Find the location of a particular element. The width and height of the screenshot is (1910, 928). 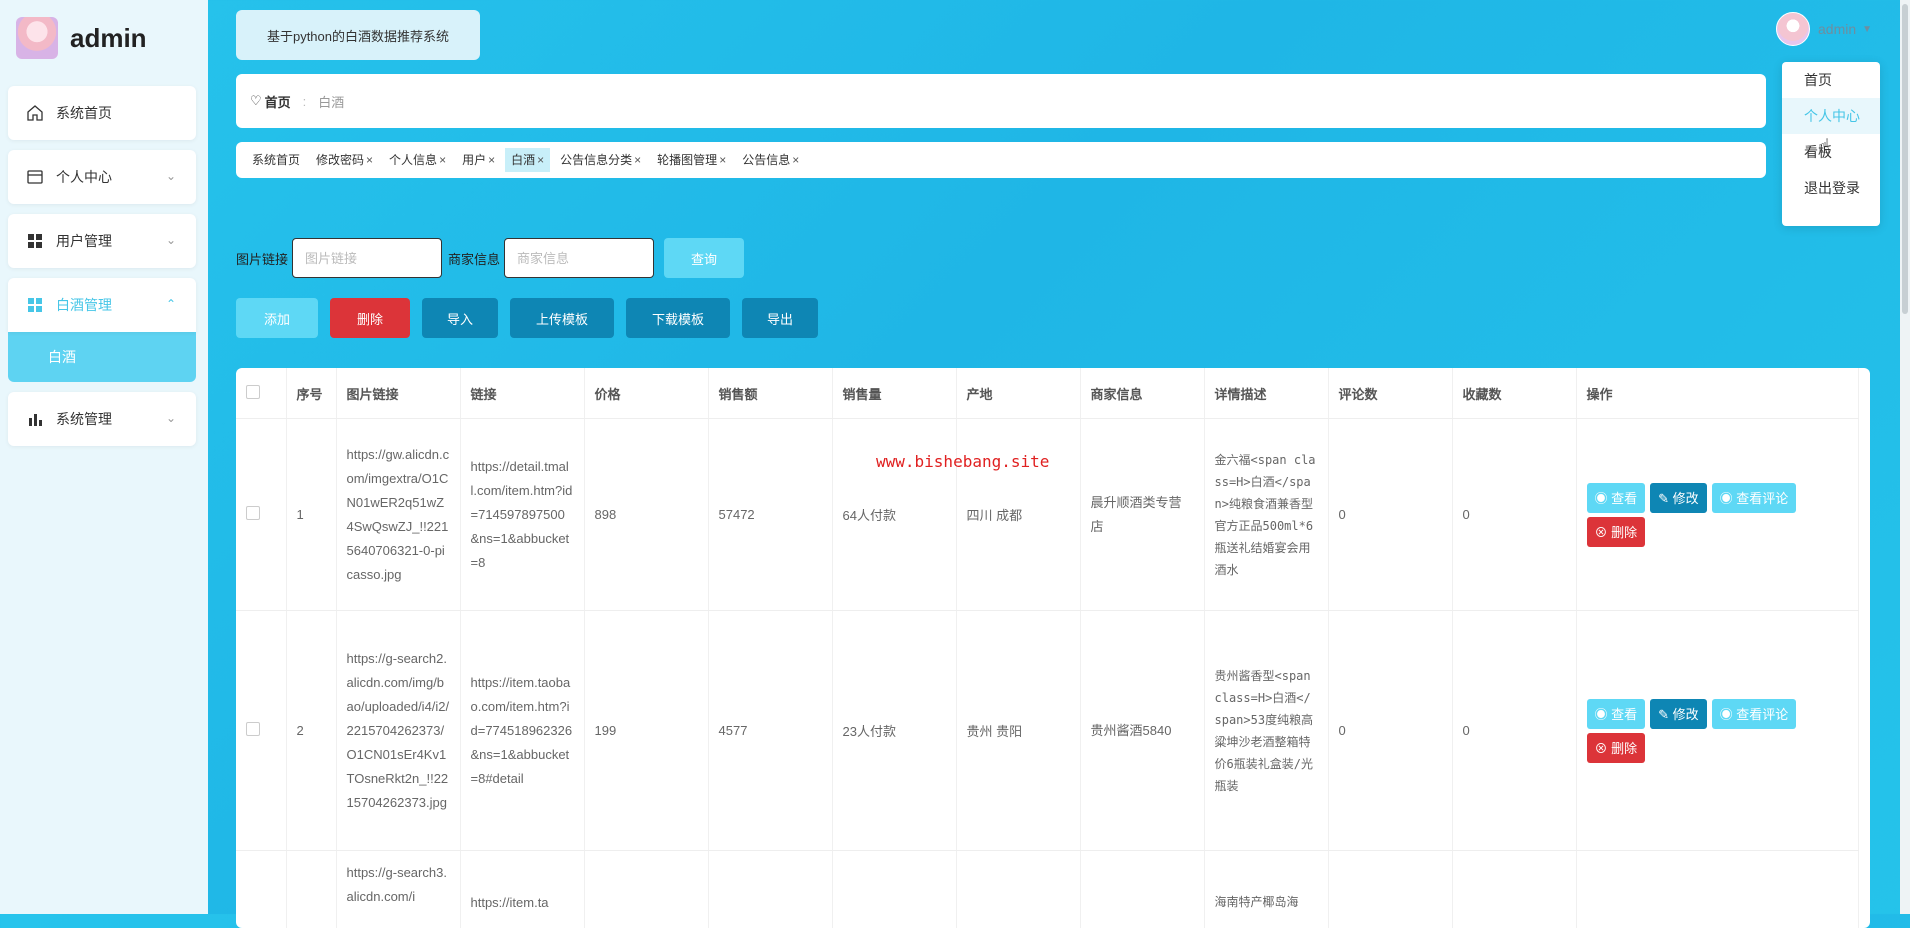

tab-change-password: 修改密码× is located at coordinates (344, 160).